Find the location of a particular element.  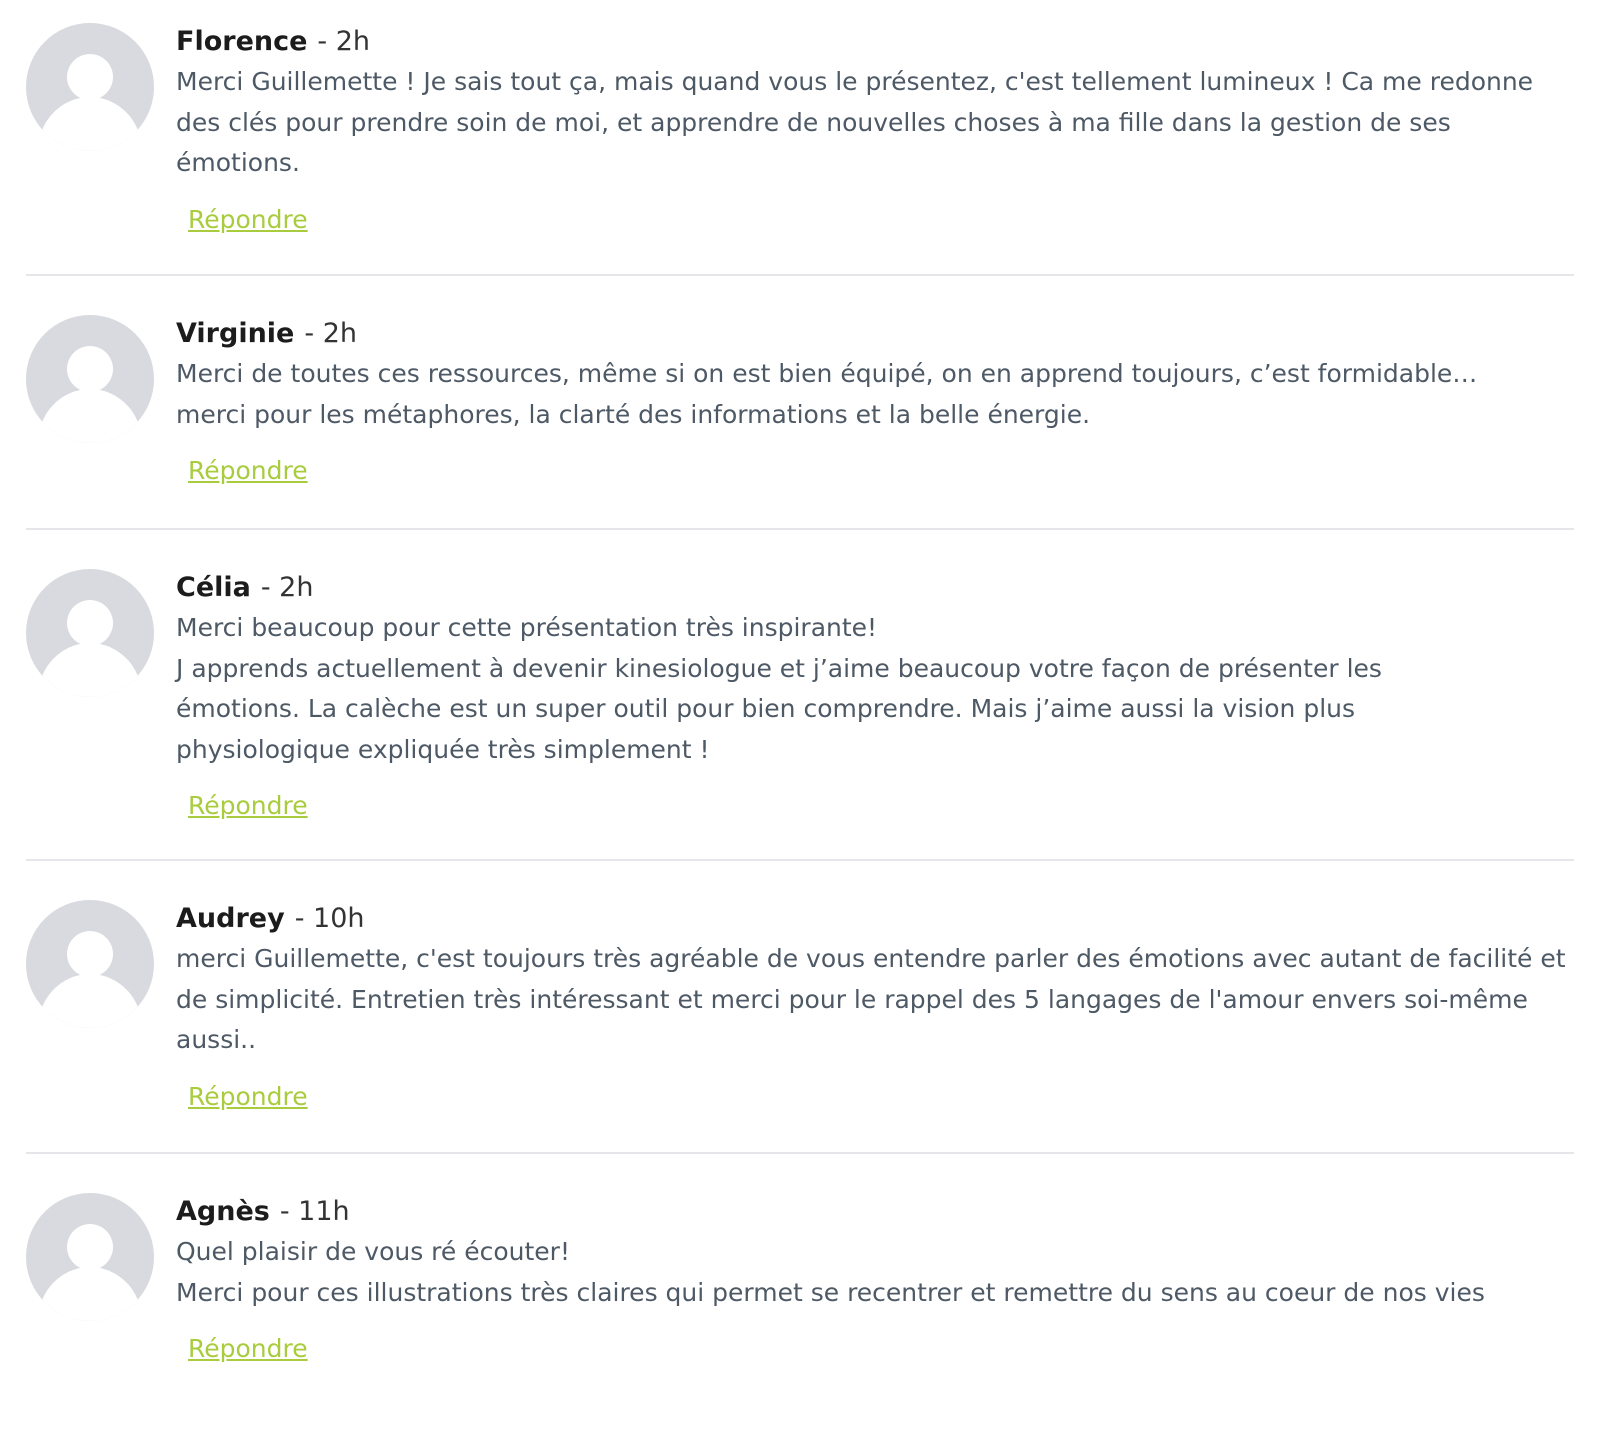

comment-author: Audrey is located at coordinates (230, 918).